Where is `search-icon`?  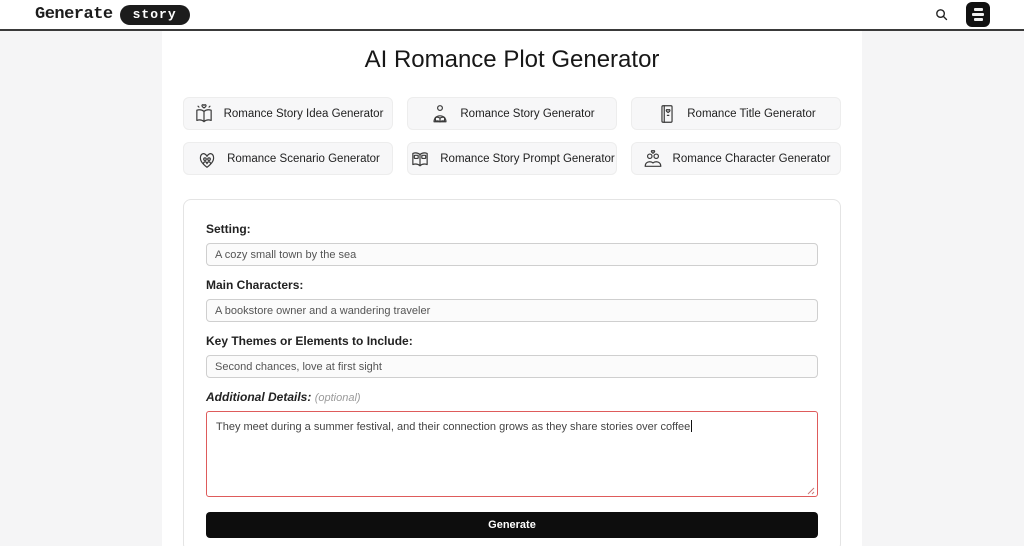 search-icon is located at coordinates (941, 14).